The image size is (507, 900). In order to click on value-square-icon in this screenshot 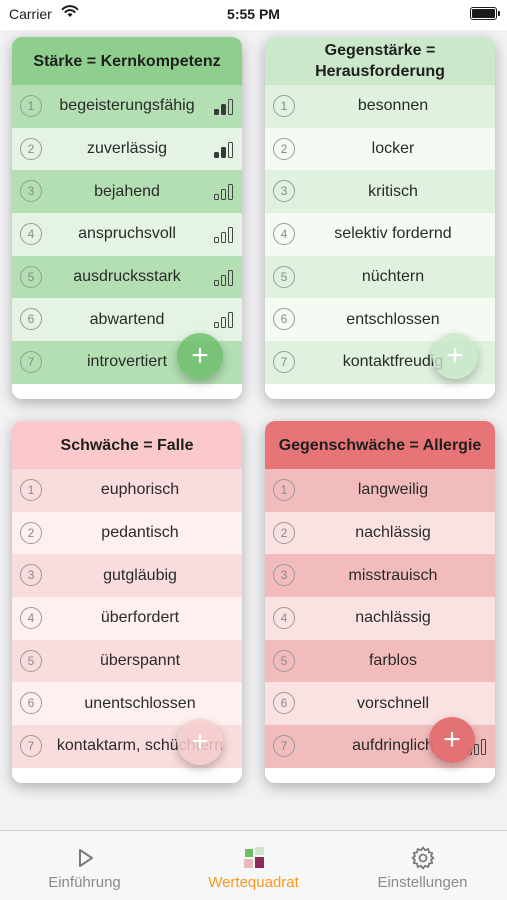, I will do `click(253, 857)`.